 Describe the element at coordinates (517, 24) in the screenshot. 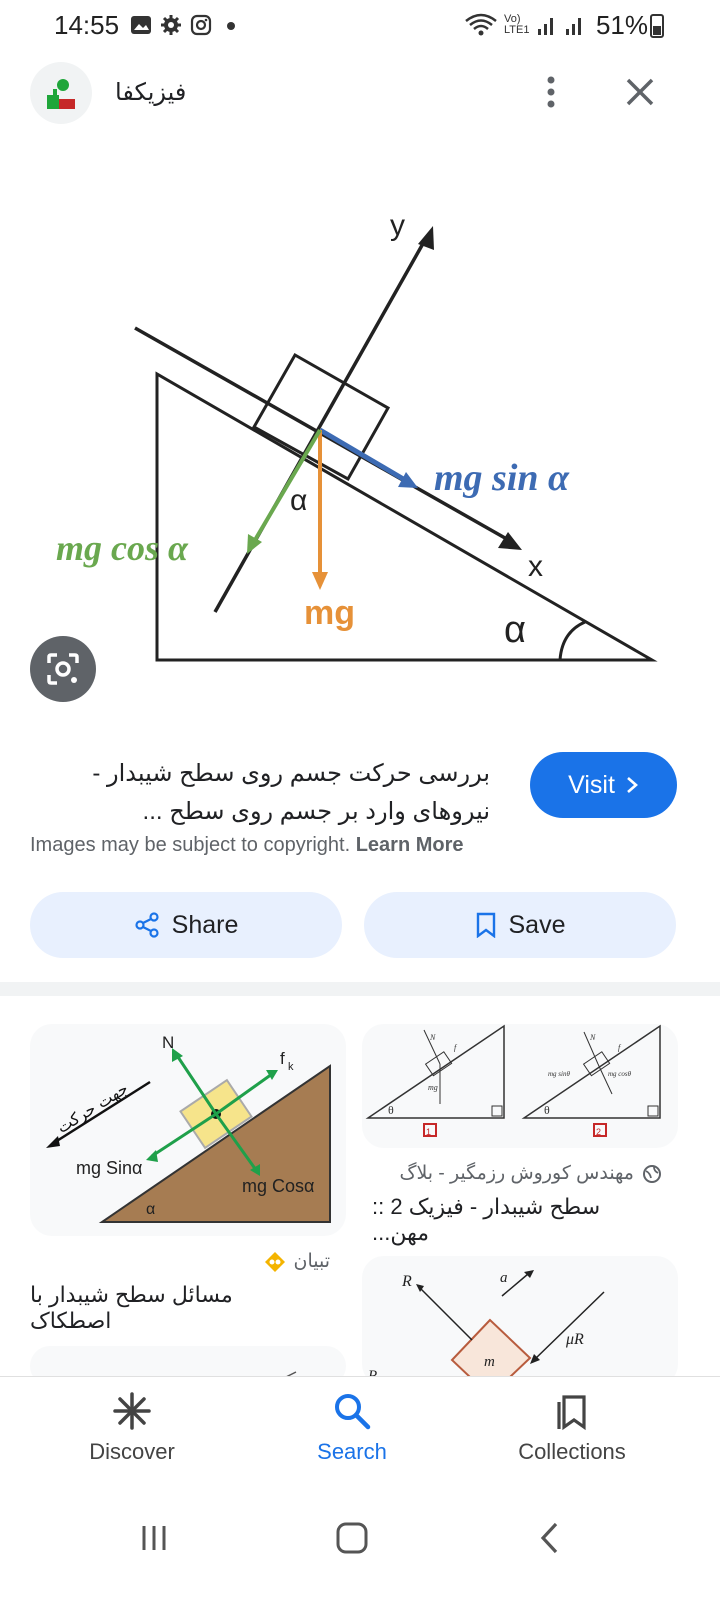

I see `lte-label: Vo) LTE1` at that location.